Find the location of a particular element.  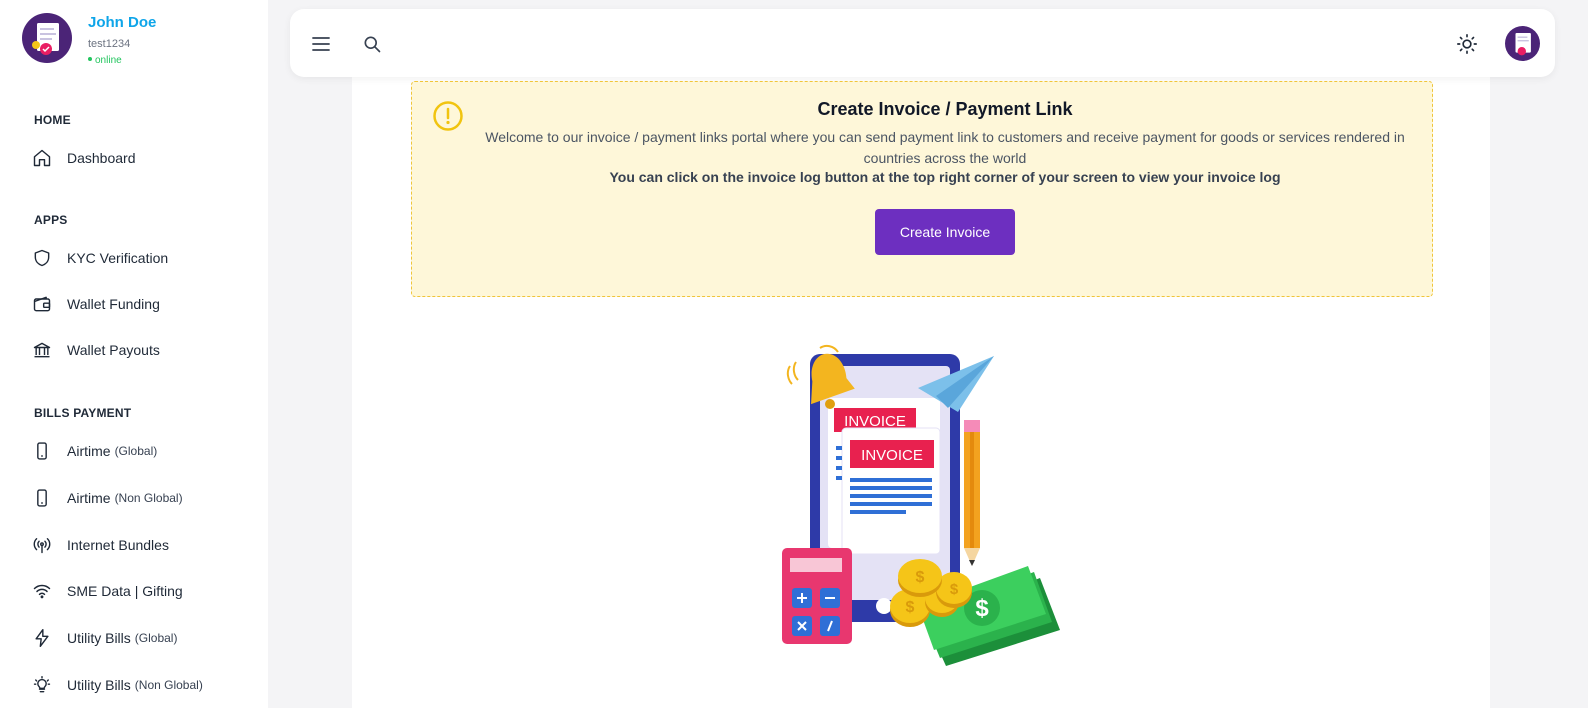

sidebar-item-utility-bills-non-global: Utility Bills (Non Global) is located at coordinates (117, 685).